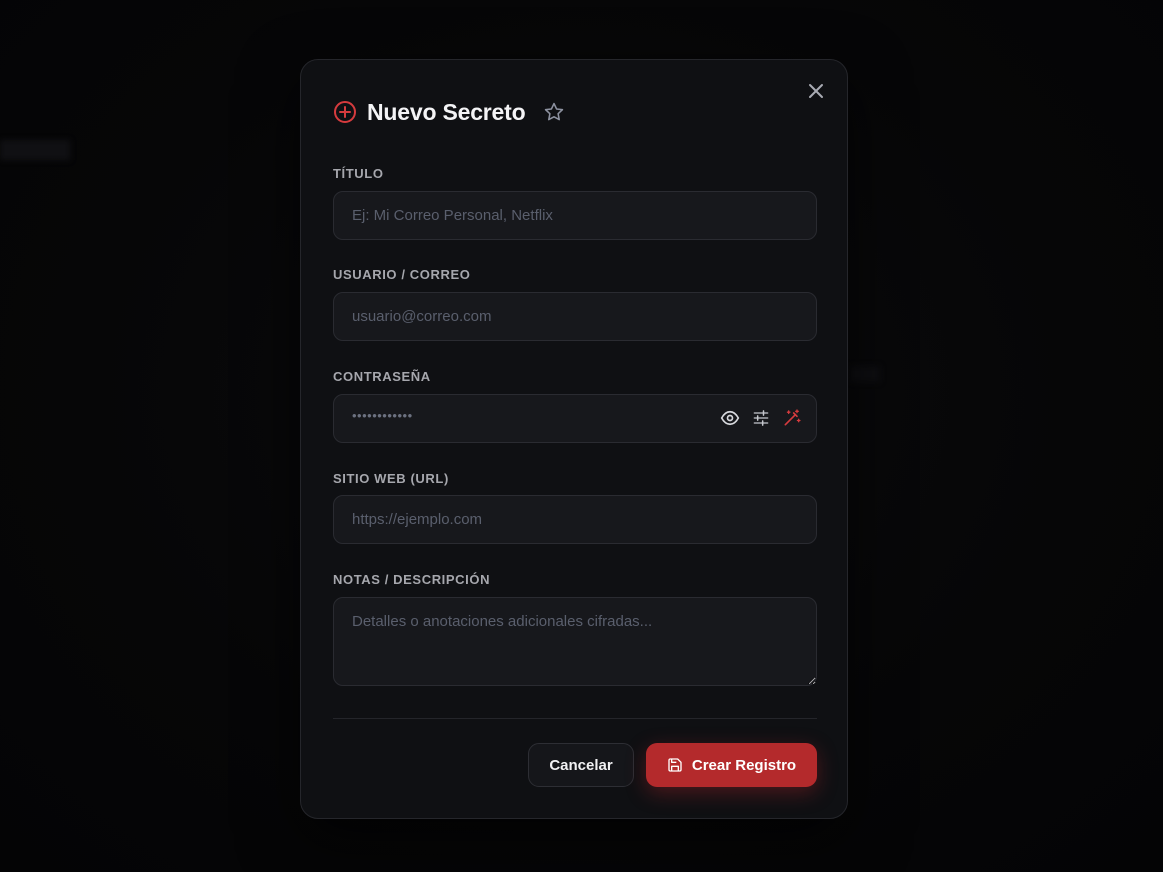  I want to click on cancel-button: Cancelar, so click(581, 765).